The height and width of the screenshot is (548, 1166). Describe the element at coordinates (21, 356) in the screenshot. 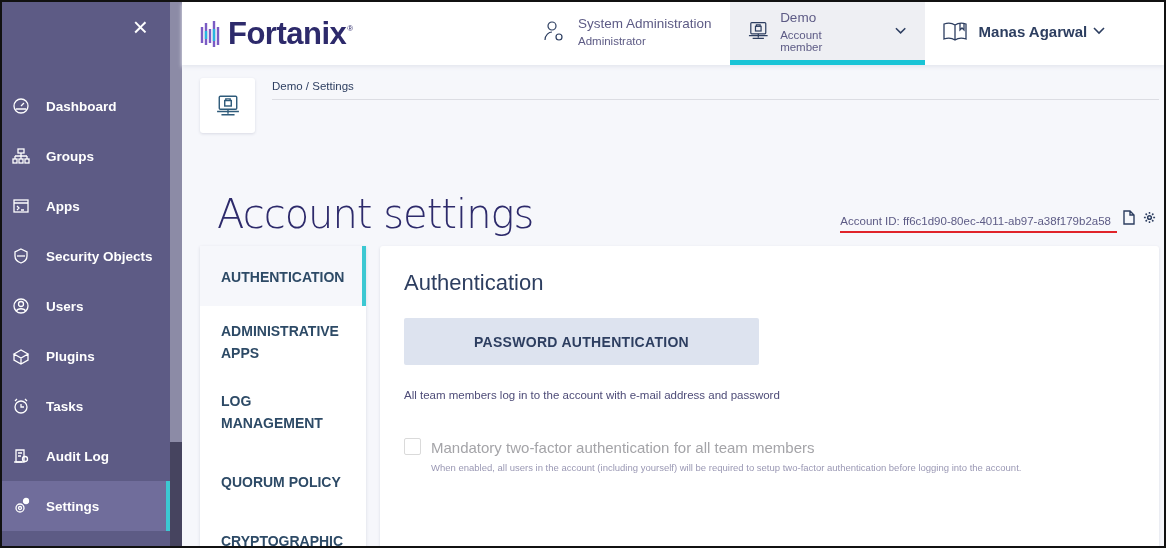

I see `box-icon` at that location.